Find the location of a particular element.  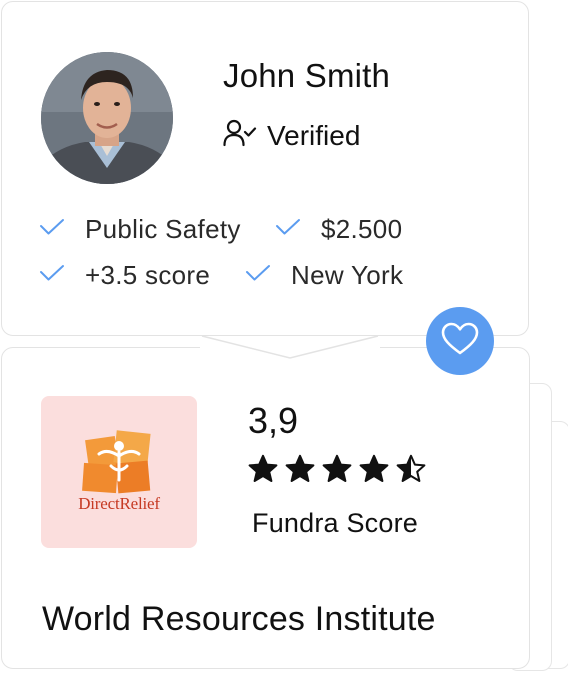

score-label: Fundra Score is located at coordinates (335, 523).